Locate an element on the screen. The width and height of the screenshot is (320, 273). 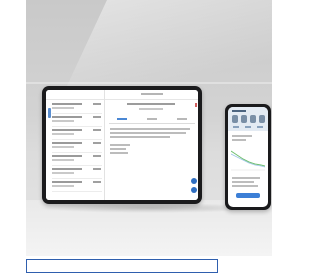
chart-series-line is located at coordinates (248, 158).